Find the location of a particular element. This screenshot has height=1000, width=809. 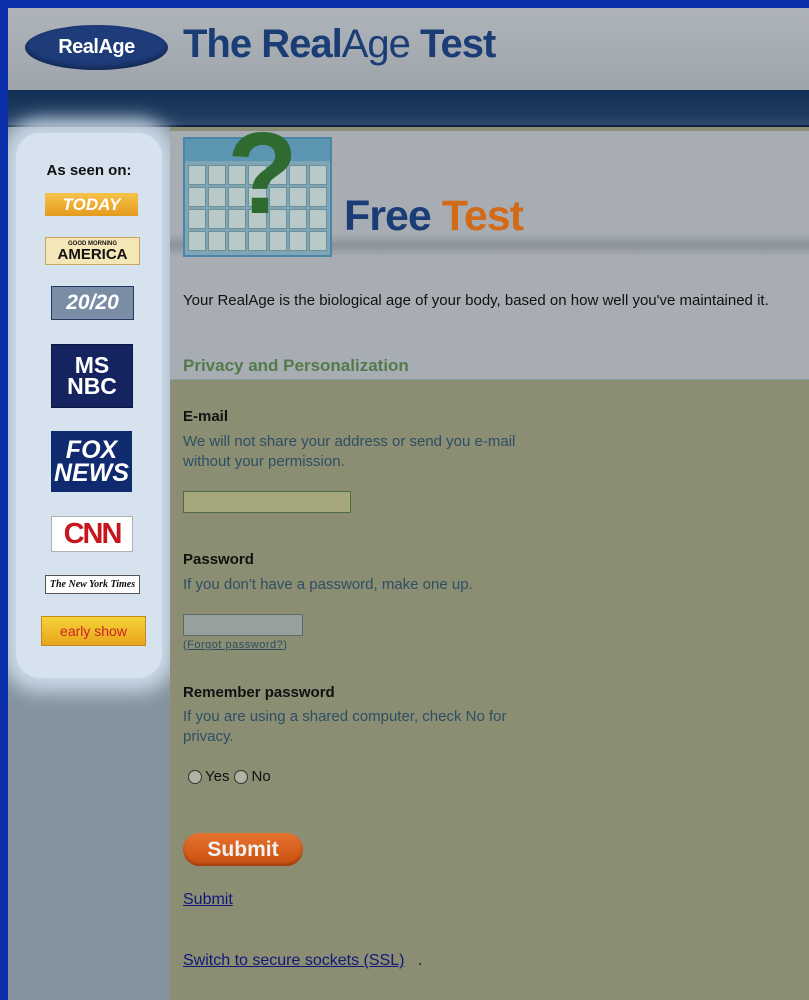

msnbc-logo-line2: NBC is located at coordinates (92, 386).